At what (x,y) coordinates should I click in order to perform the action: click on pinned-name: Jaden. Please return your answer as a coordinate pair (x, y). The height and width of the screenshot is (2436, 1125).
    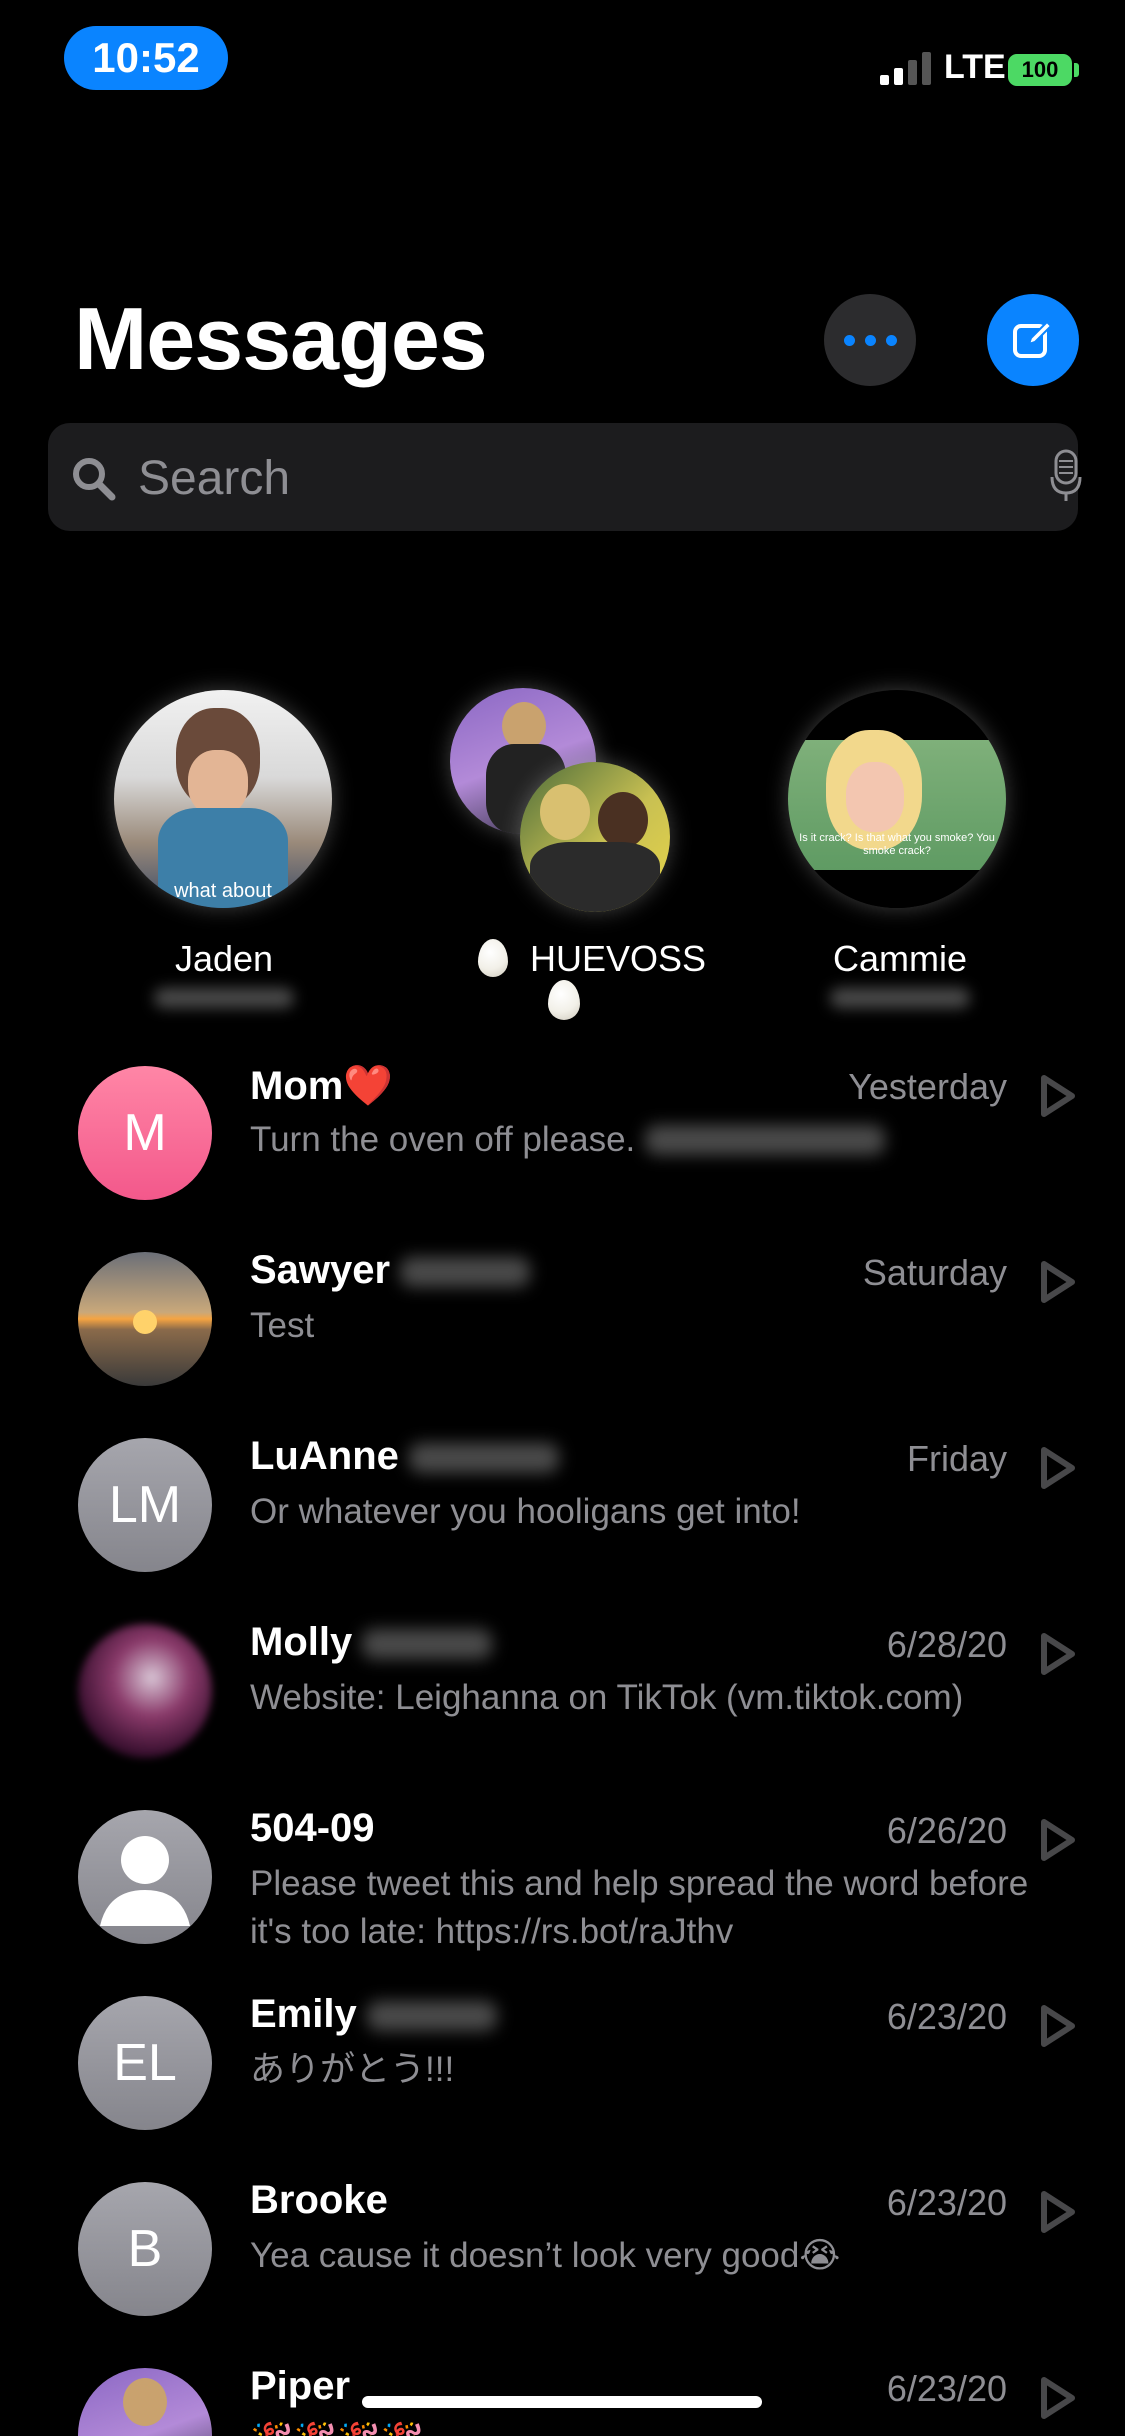
    Looking at the image, I should click on (224, 958).